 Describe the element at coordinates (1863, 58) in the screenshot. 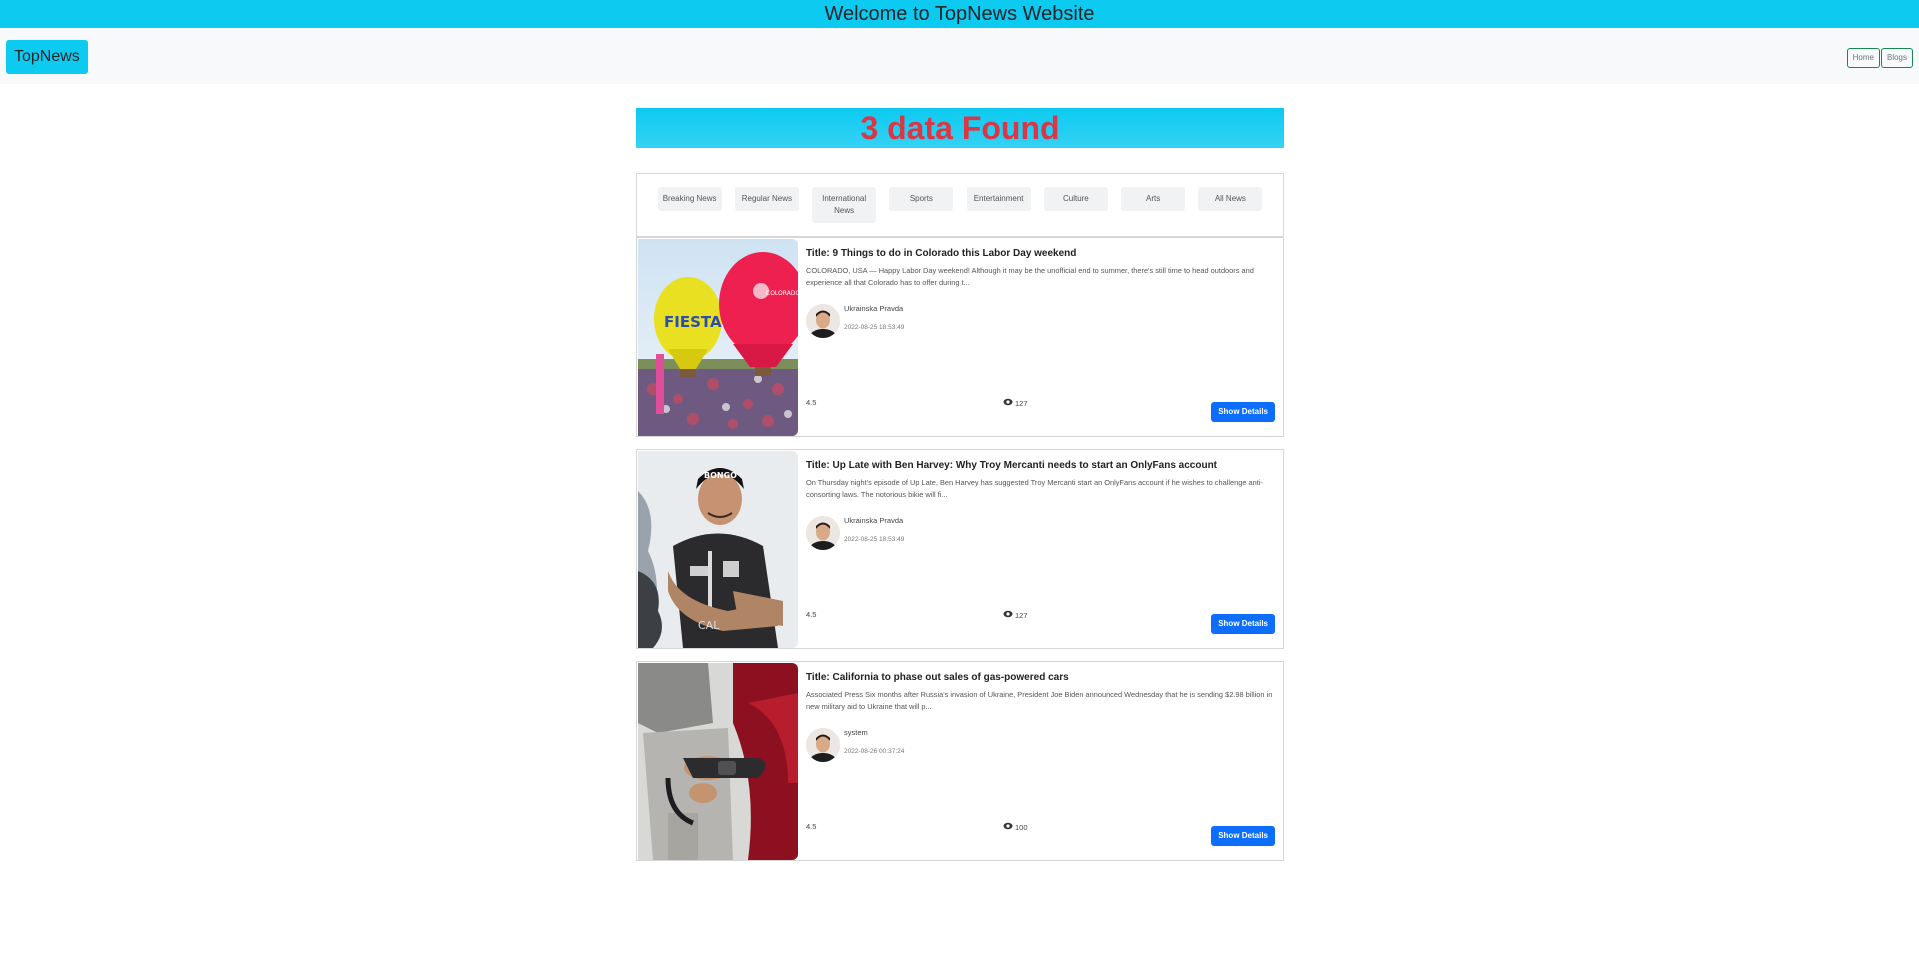

I see `home-button: Home` at that location.